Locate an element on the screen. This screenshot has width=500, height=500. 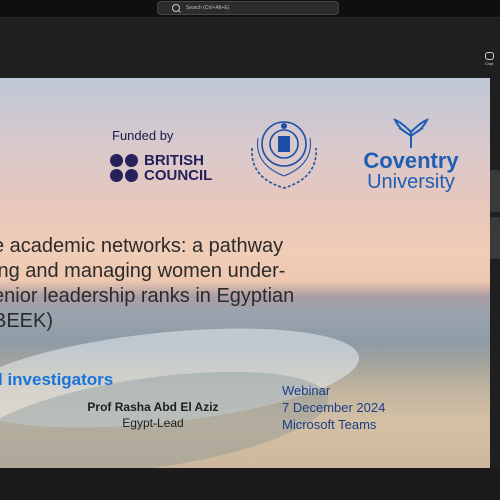
search-placeholder: Search (Ctrl+Alt+E) is located at coordinates (208, 8).